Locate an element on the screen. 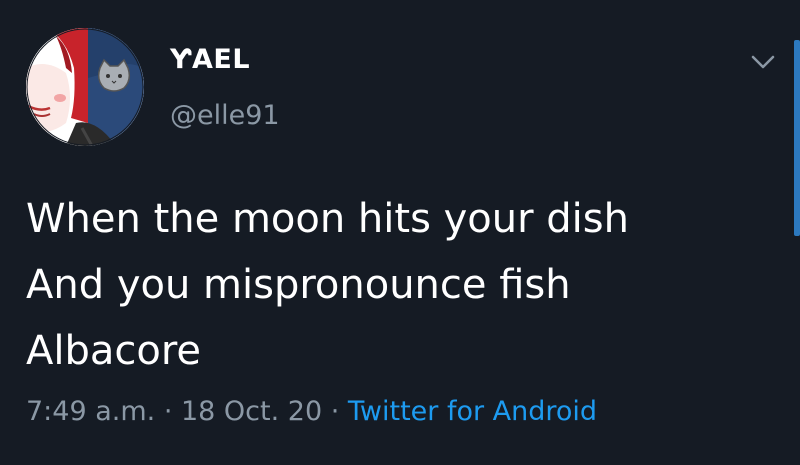 Image resolution: width=800 pixels, height=465 pixels. display-name: ƳAEL is located at coordinates (210, 59).